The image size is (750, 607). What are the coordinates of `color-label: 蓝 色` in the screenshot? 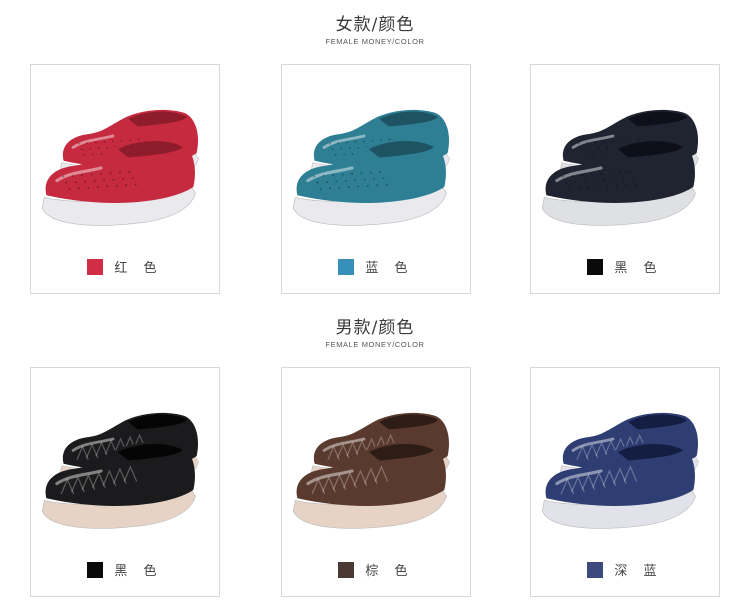 It's located at (376, 266).